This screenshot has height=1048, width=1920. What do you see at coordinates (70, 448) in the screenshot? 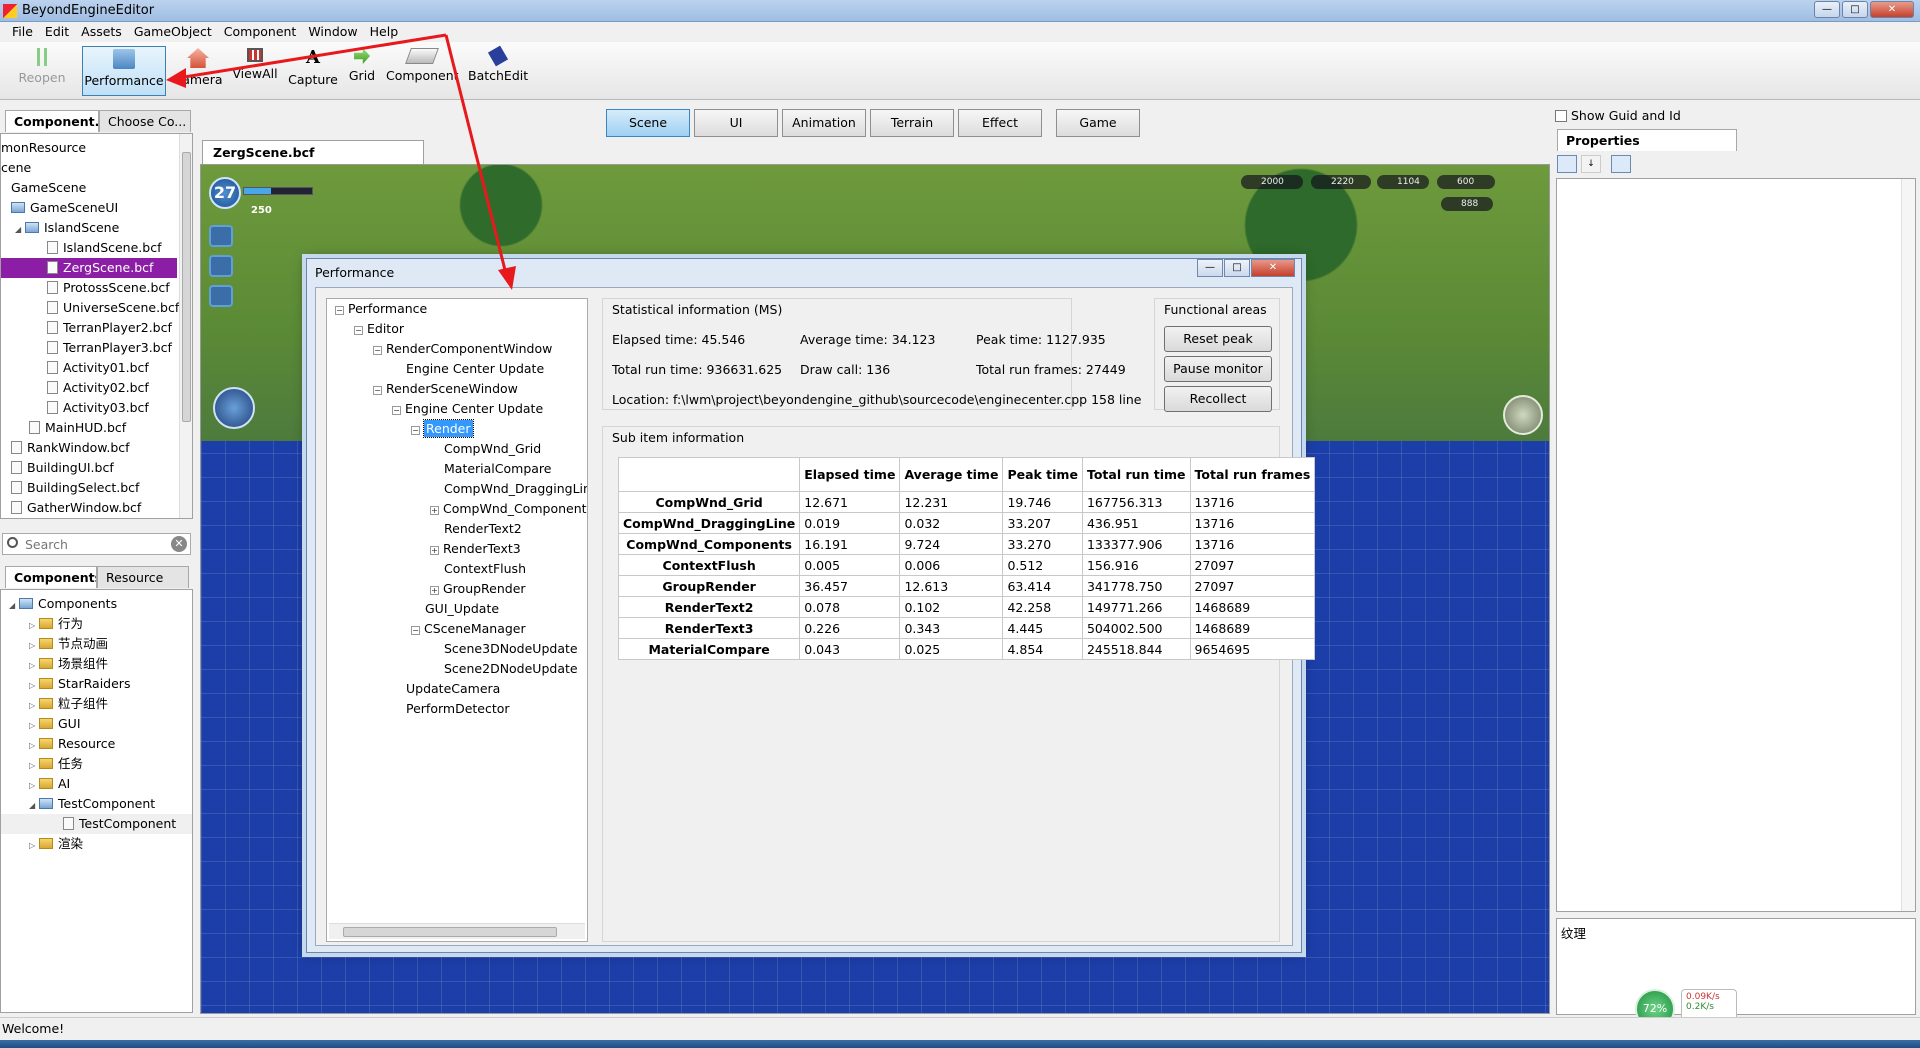
I see `tree-item: RankWindow.bcf` at bounding box center [70, 448].